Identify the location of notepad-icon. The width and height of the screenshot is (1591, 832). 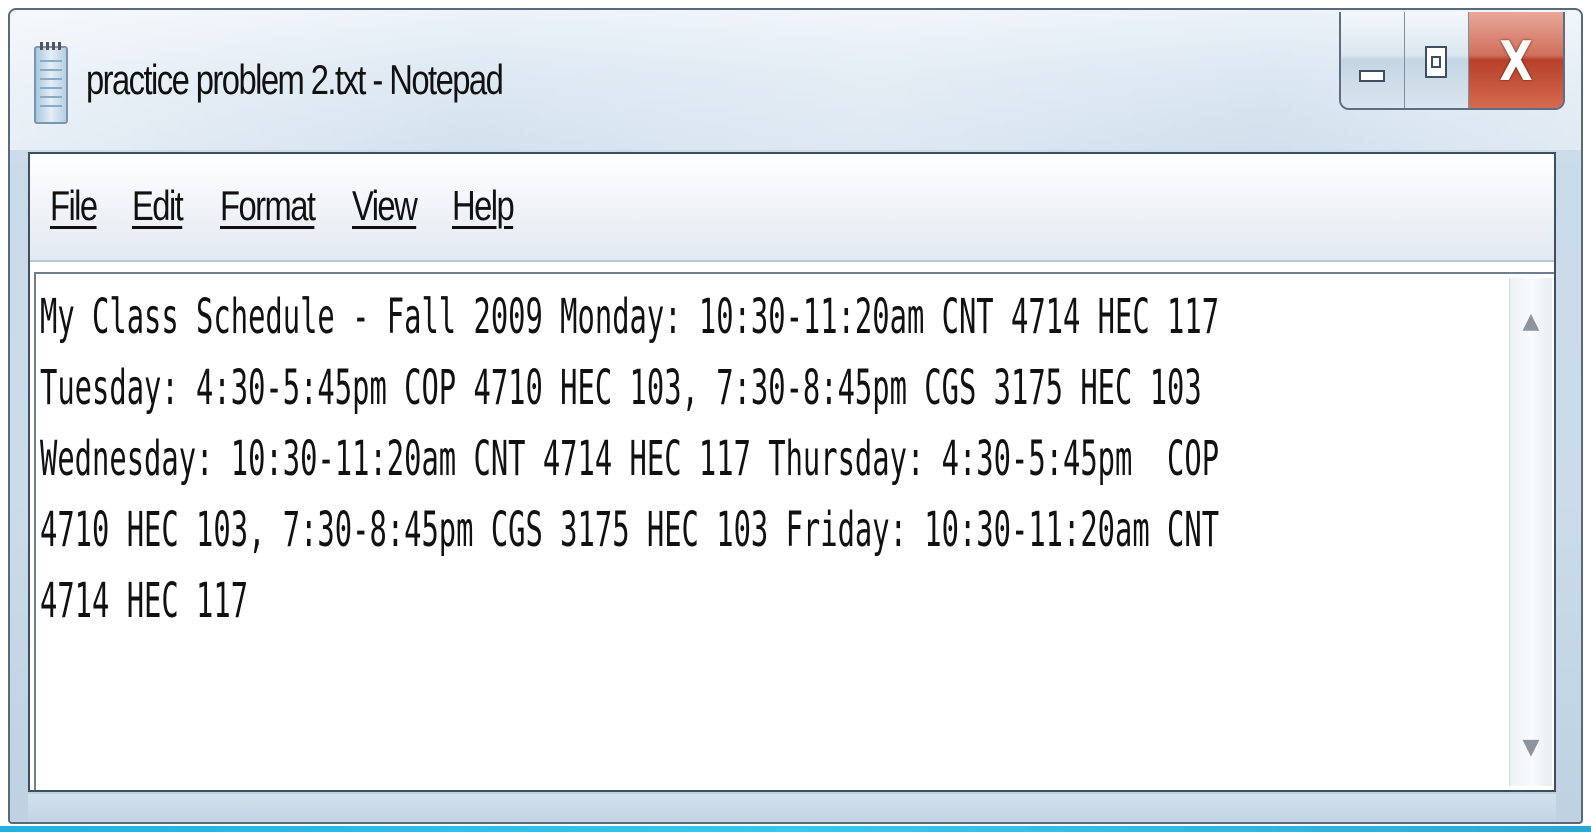
(51, 83).